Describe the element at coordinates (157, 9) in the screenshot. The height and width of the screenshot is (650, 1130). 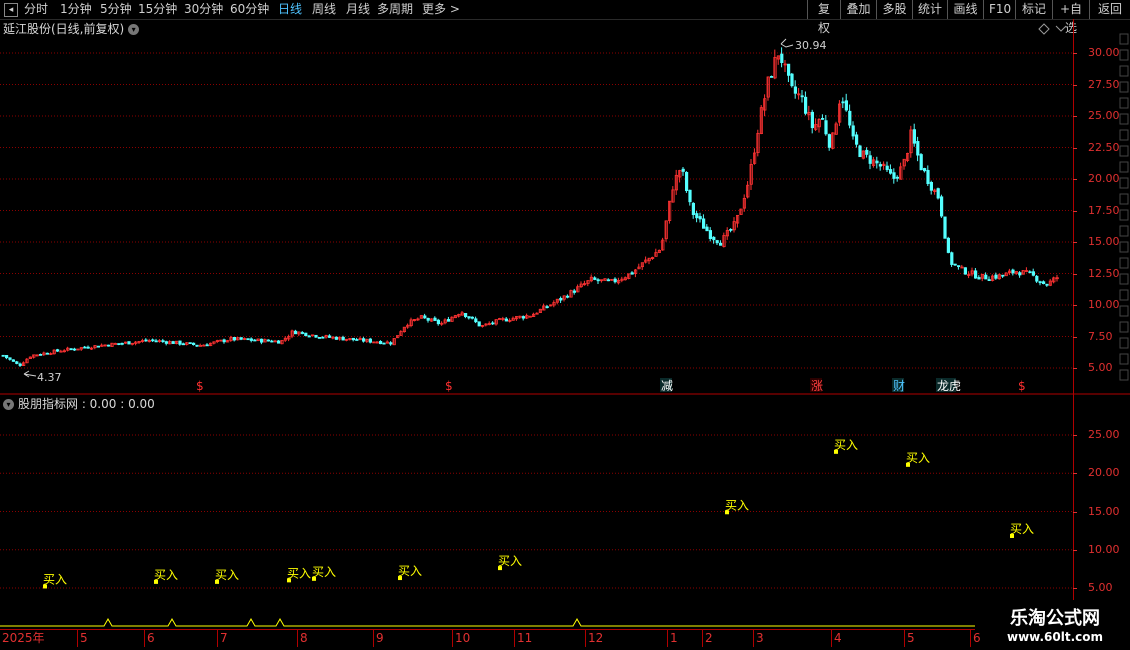
I see `period-tab-3: 15分钟` at that location.